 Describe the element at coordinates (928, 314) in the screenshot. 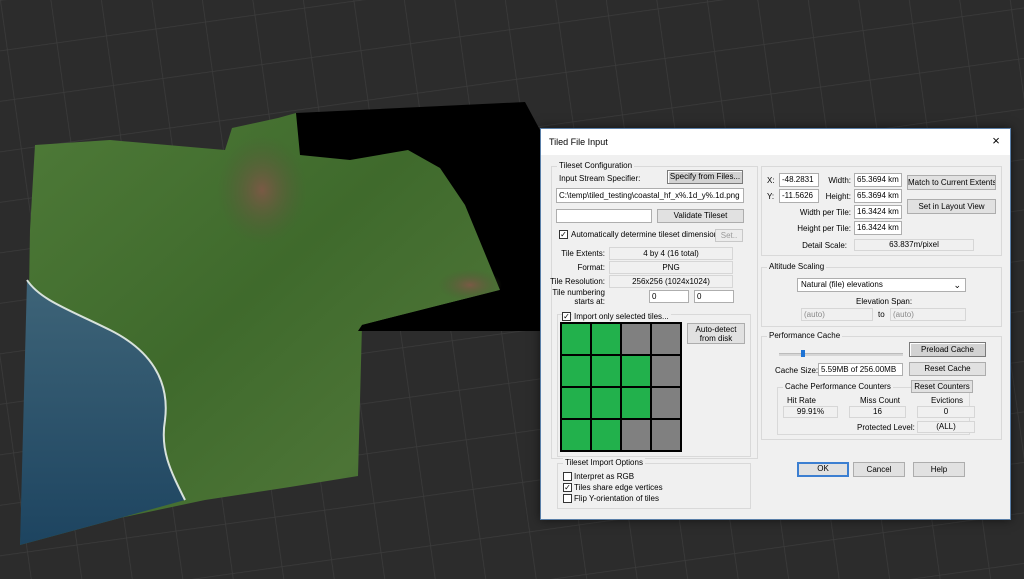

I see `elevation-span-to-field: (auto)` at that location.